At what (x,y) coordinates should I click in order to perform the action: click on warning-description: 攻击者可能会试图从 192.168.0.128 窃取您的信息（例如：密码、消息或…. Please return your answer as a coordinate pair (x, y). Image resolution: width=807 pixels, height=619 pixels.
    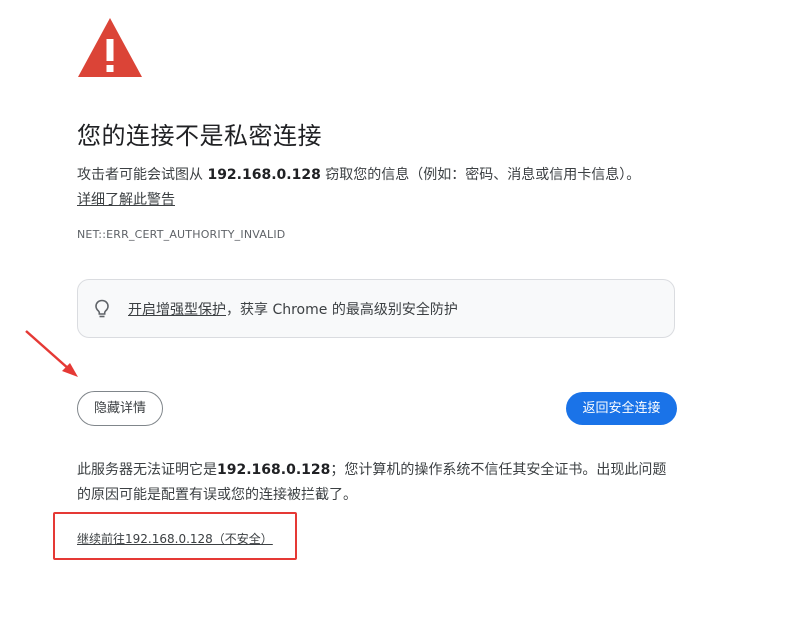
    Looking at the image, I should click on (358, 175).